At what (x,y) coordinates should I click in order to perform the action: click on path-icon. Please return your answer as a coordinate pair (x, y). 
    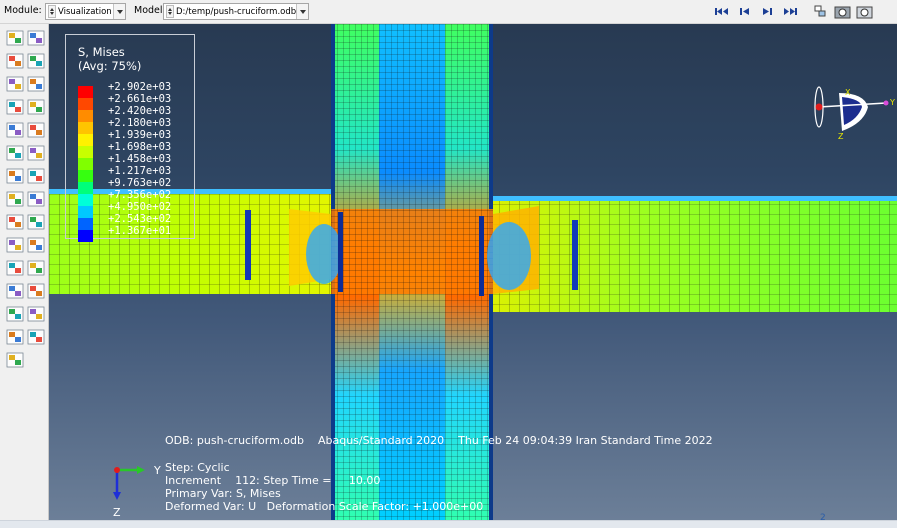
    Looking at the image, I should click on (15, 245).